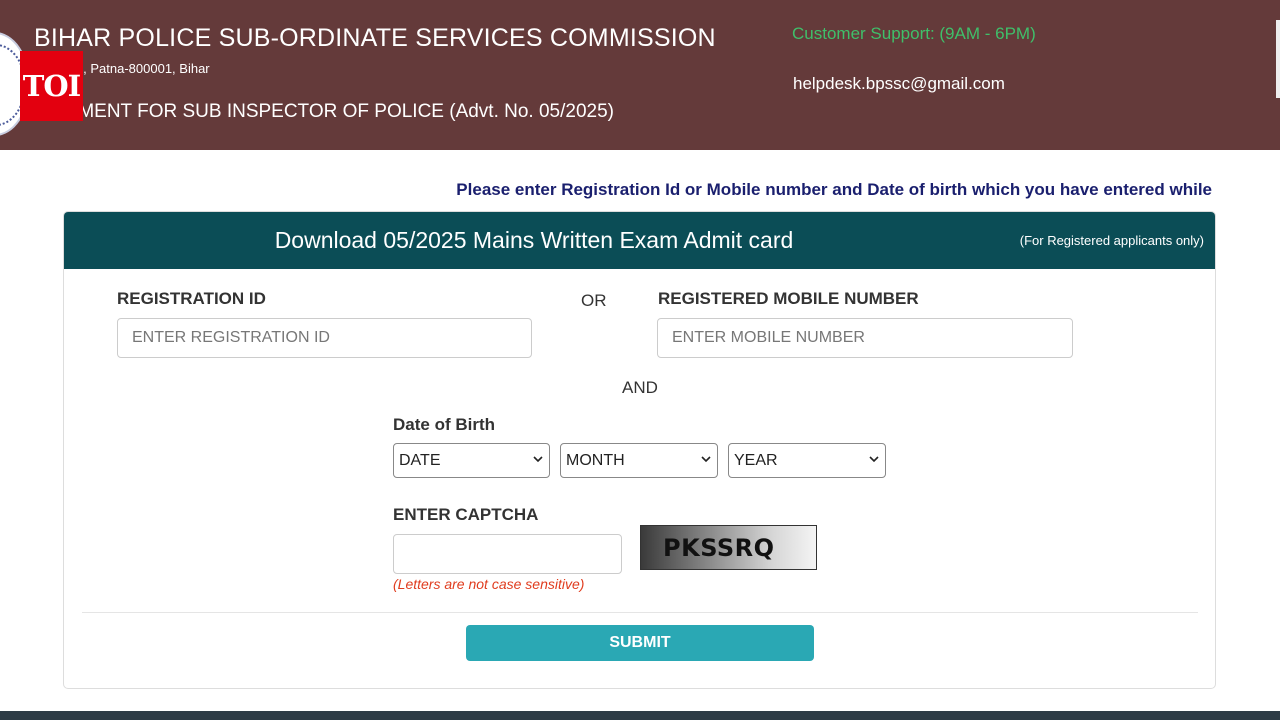  I want to click on submit-button: SUBMIT, so click(640, 643).